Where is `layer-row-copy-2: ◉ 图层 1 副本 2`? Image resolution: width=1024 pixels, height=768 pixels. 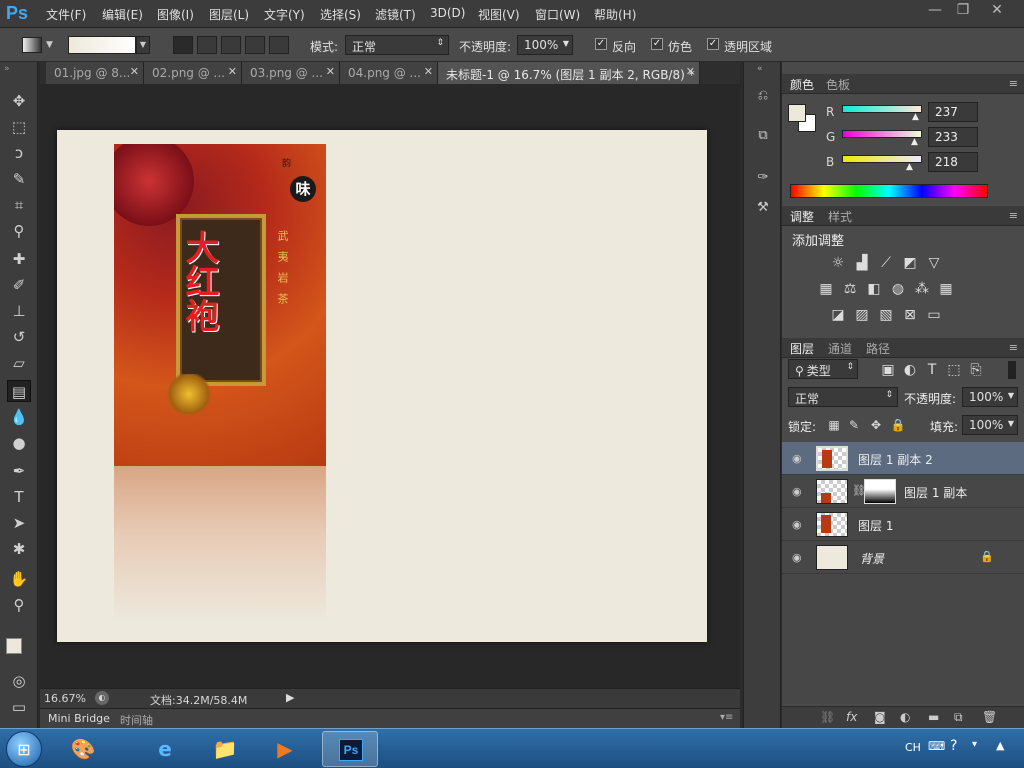
layer-row-copy-2: ◉ 图层 1 副本 2 is located at coordinates (903, 458).